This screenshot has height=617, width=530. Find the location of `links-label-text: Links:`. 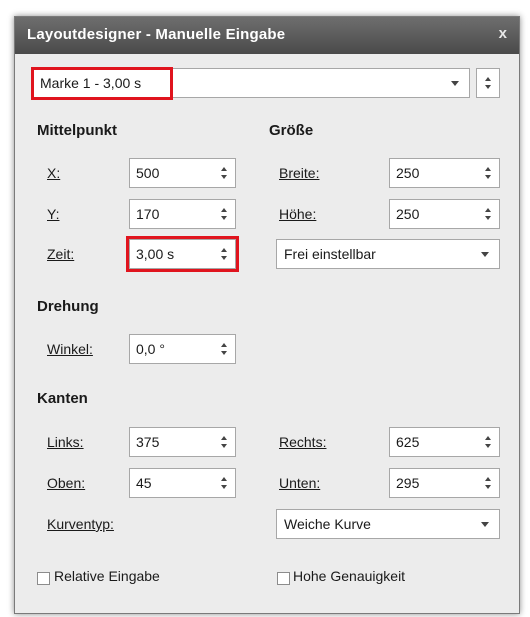

links-label-text: Links: is located at coordinates (65, 442).